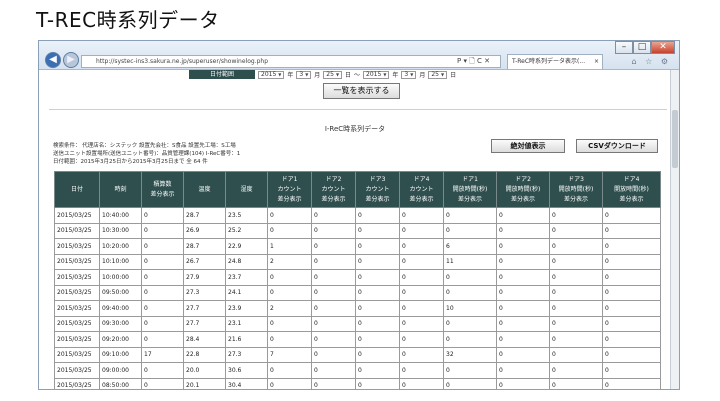  Describe the element at coordinates (470, 189) in the screenshot. I see `column-header: ドア1 開放時間(秒) 差分表示` at that location.